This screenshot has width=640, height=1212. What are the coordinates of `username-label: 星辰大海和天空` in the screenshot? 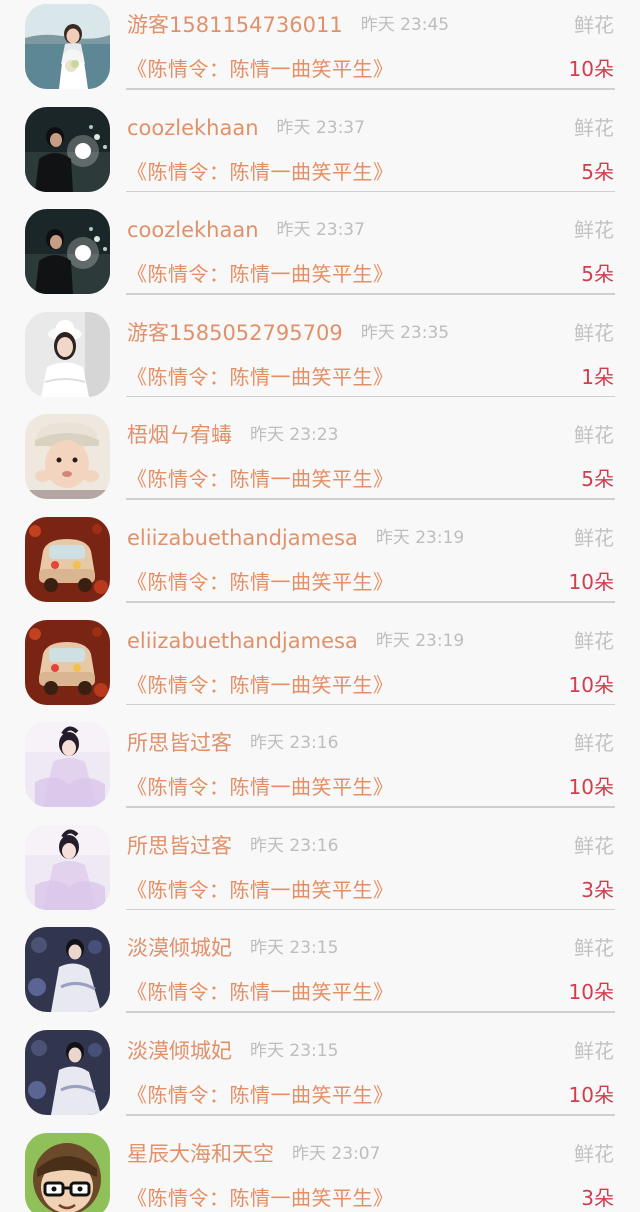 It's located at (200, 1153).